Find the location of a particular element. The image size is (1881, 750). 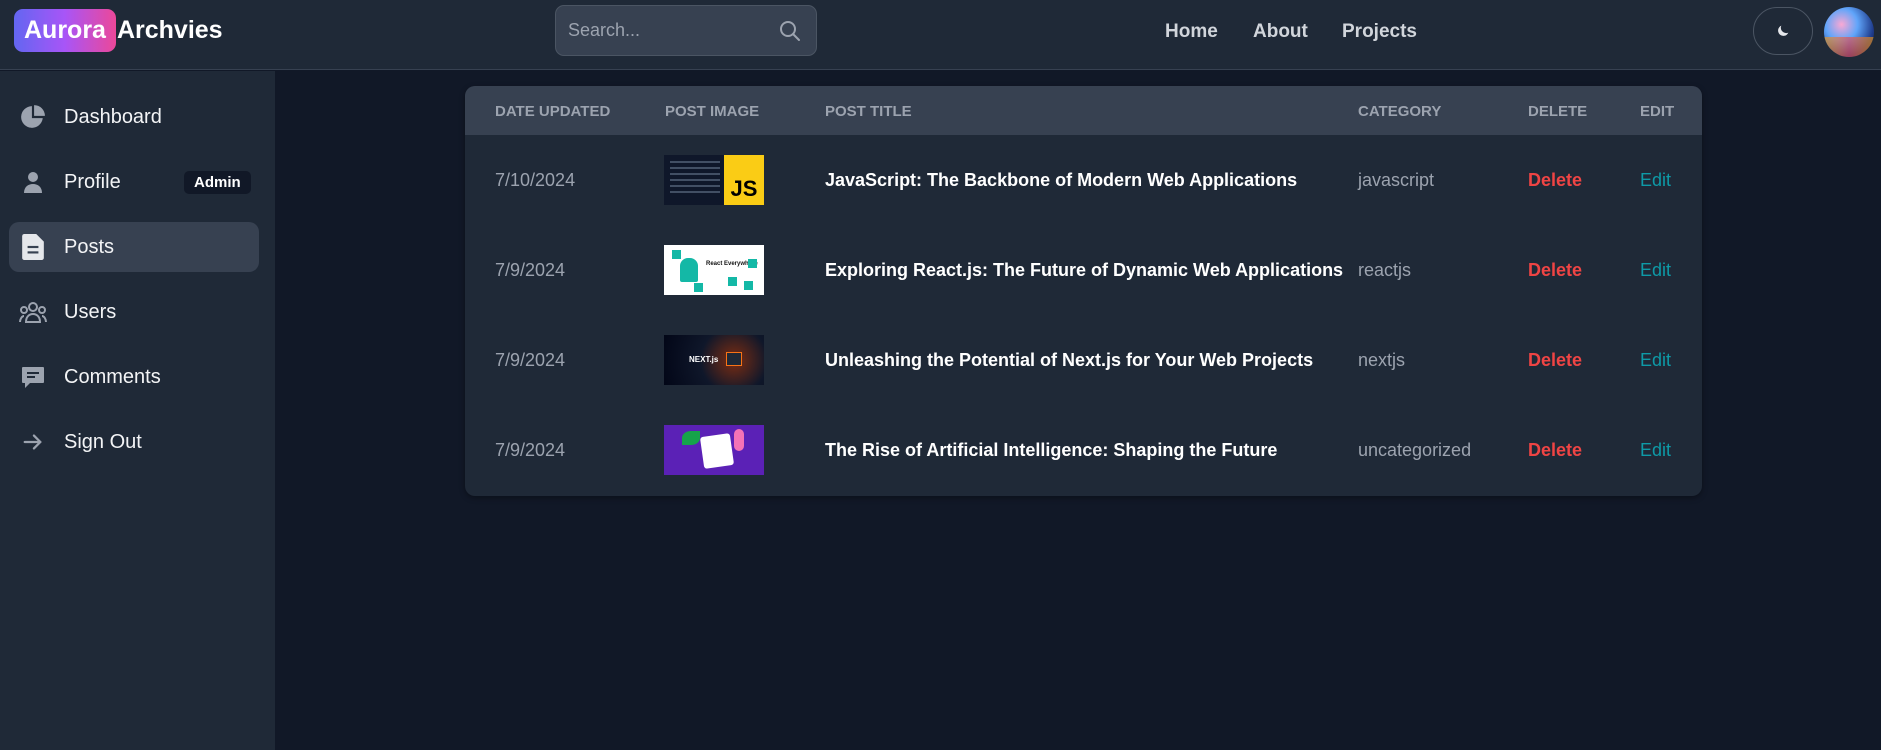

post-image: JS is located at coordinates (714, 180).